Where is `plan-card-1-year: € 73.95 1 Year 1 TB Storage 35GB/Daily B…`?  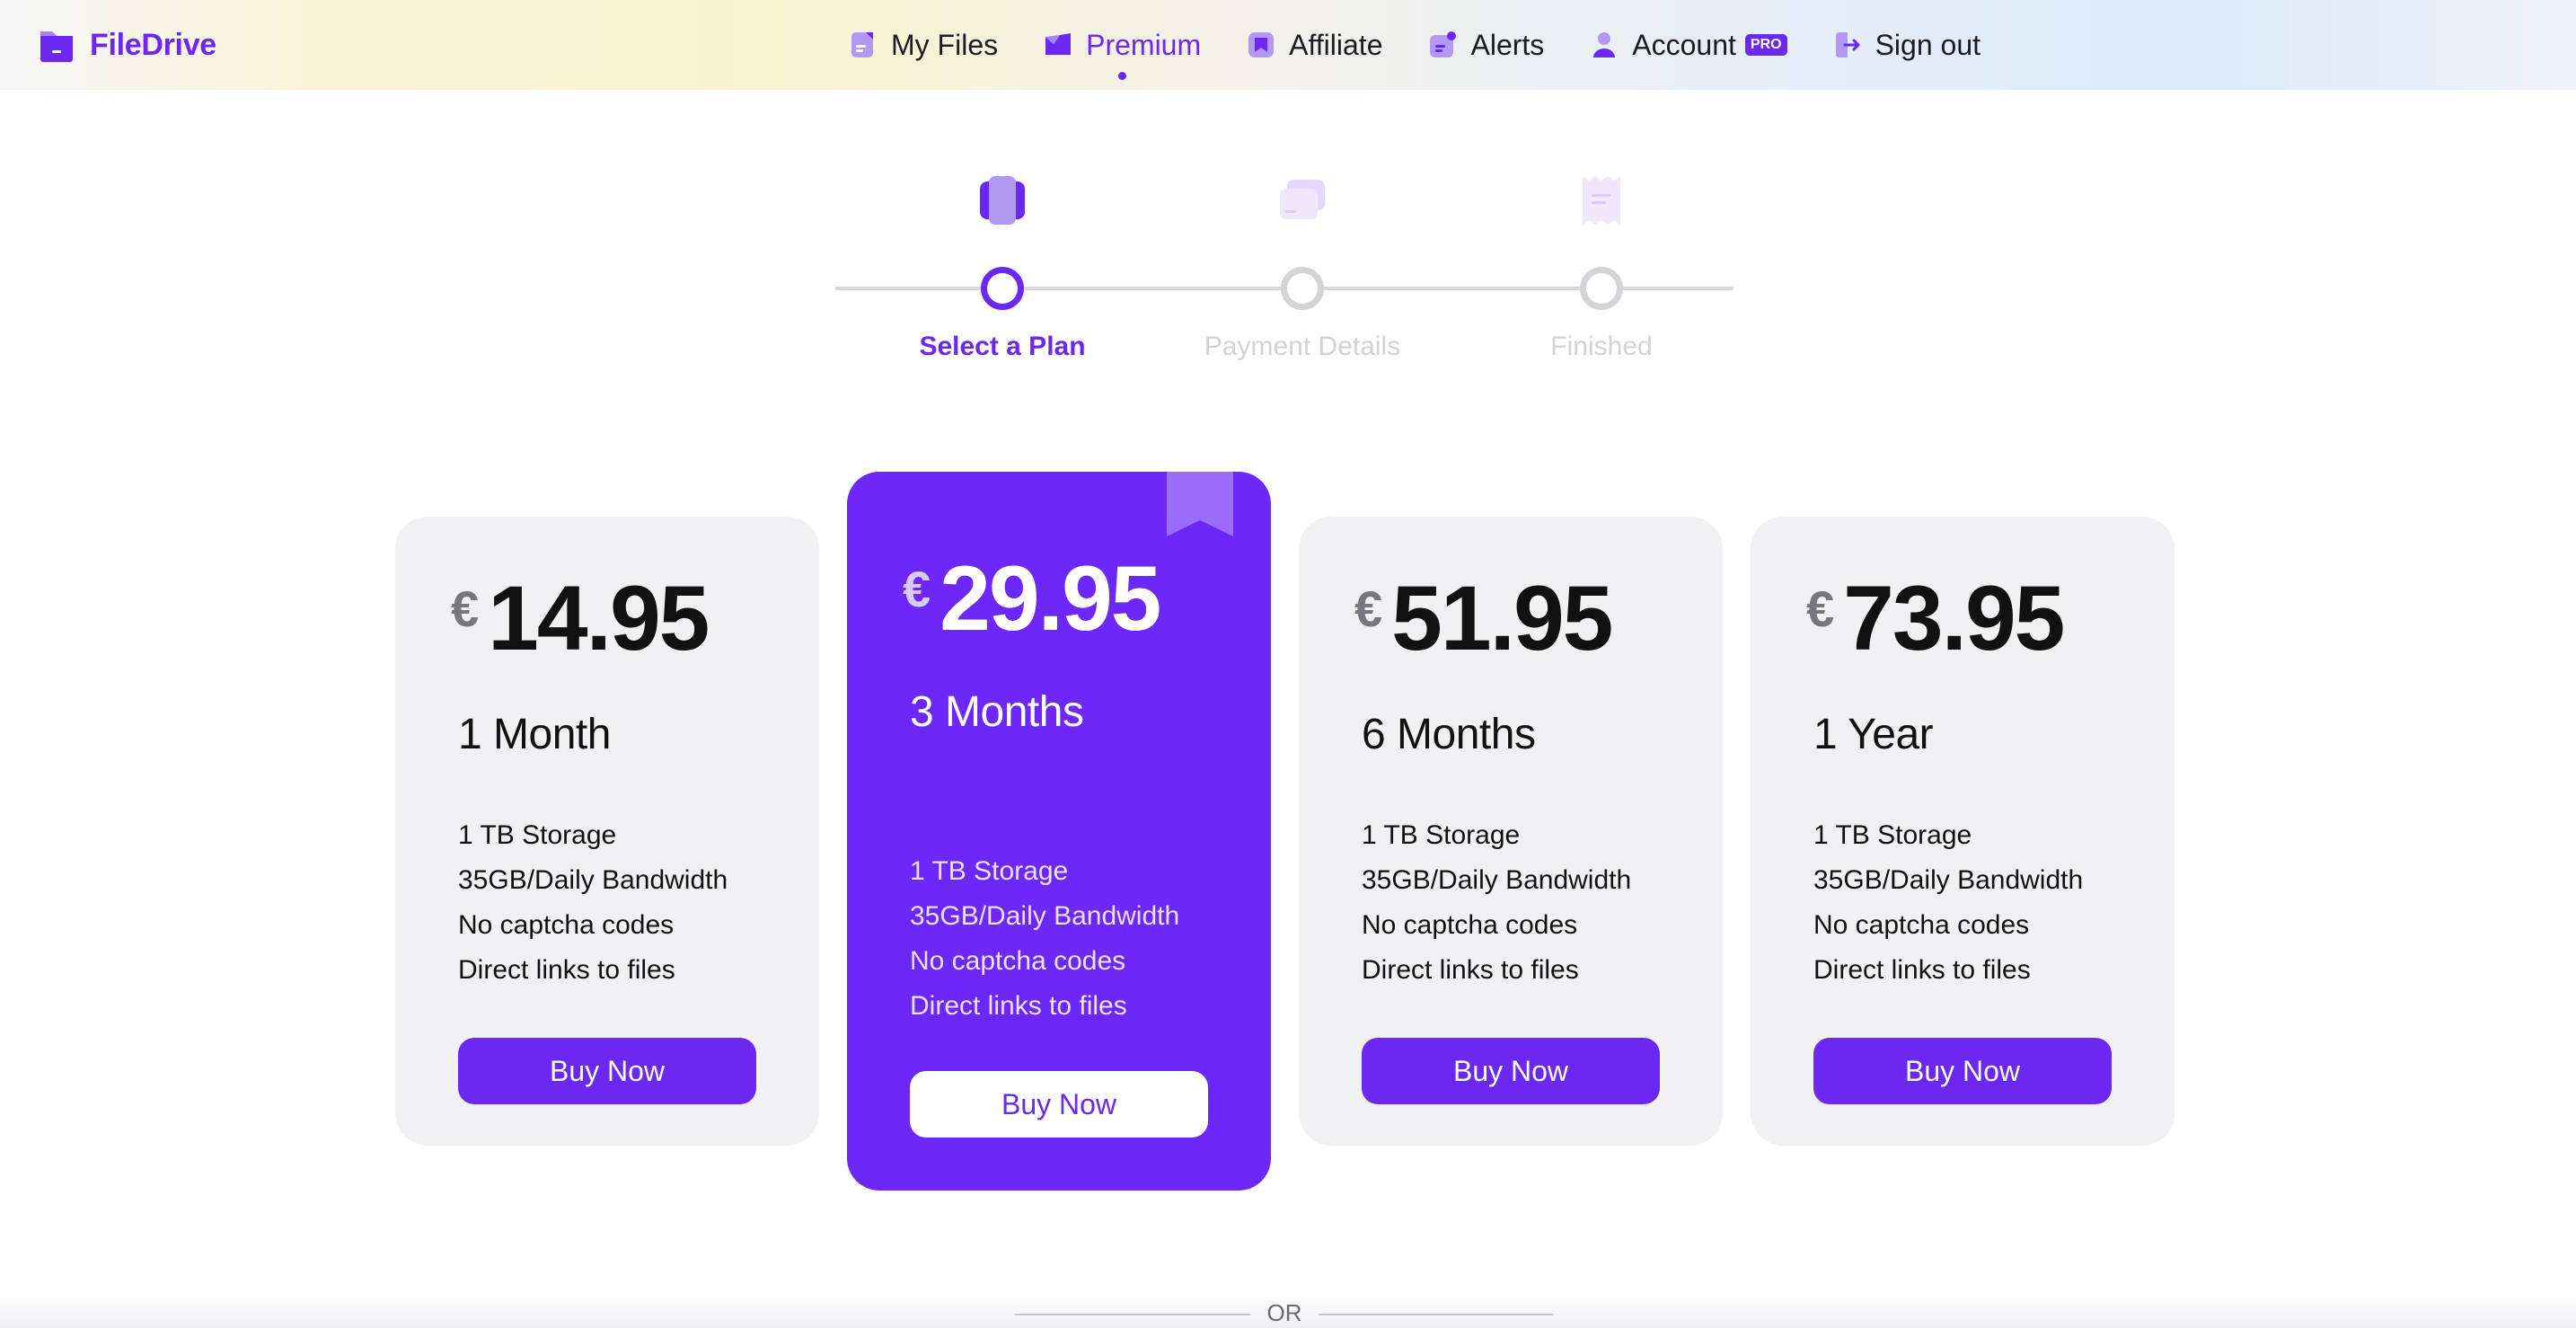
plan-card-1-year: € 73.95 1 Year 1 TB Storage 35GB/Daily B… is located at coordinates (1963, 832).